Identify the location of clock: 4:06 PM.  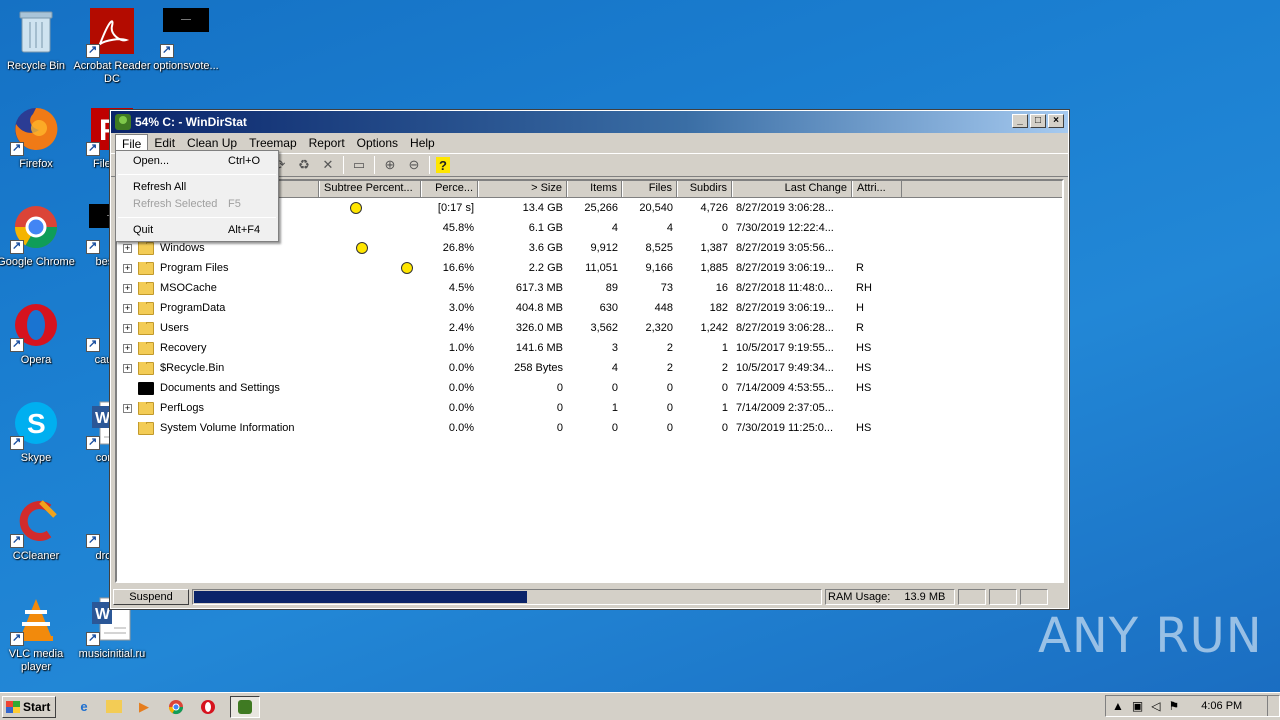
(1221, 706).